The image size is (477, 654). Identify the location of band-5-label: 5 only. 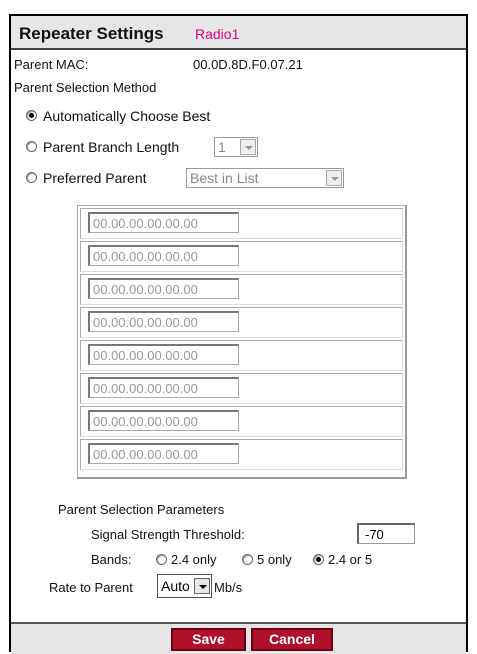
(274, 559).